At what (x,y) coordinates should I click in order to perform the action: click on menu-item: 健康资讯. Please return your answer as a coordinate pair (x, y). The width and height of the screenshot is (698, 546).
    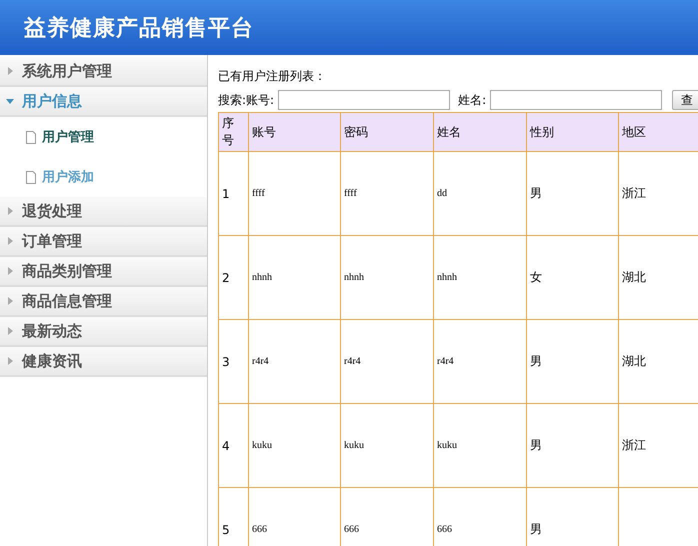
    Looking at the image, I should click on (103, 362).